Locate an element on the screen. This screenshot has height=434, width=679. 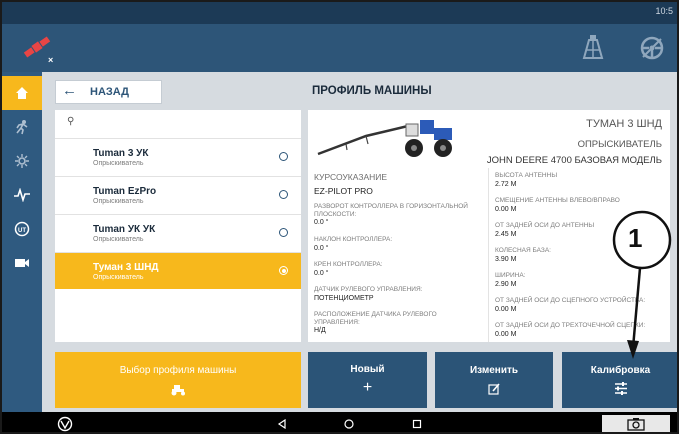
param-label: ВЫСОТА АНТЕННЫ is located at coordinates (526, 175).